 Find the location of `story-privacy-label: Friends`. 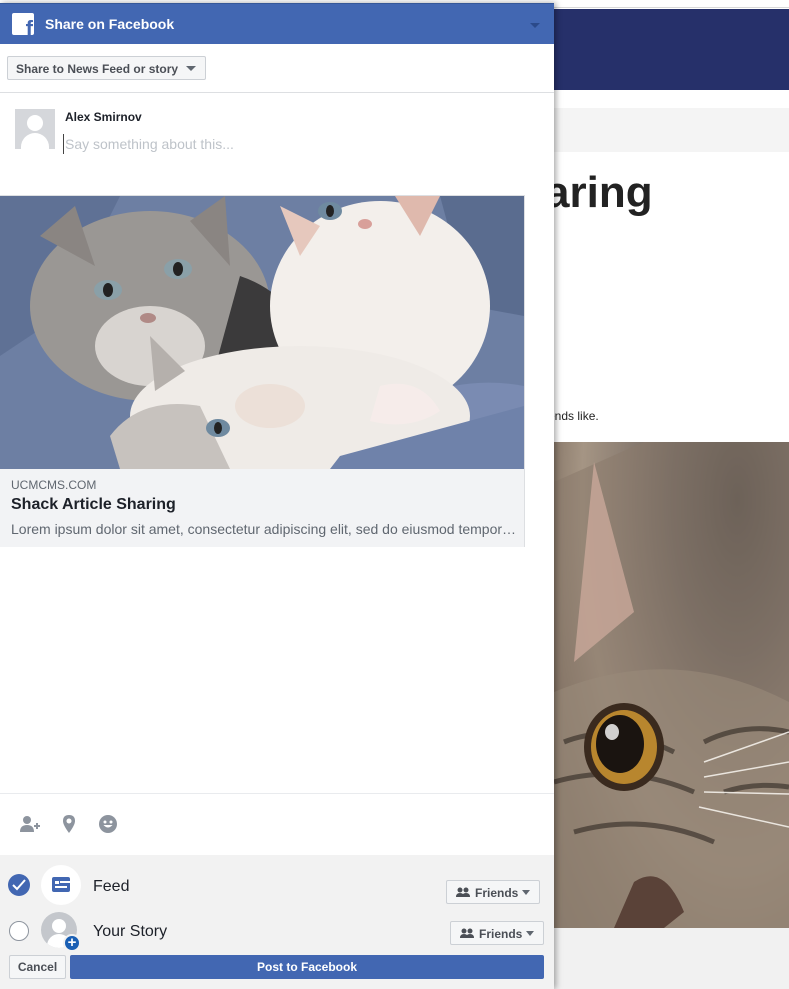

story-privacy-label: Friends is located at coordinates (501, 934).